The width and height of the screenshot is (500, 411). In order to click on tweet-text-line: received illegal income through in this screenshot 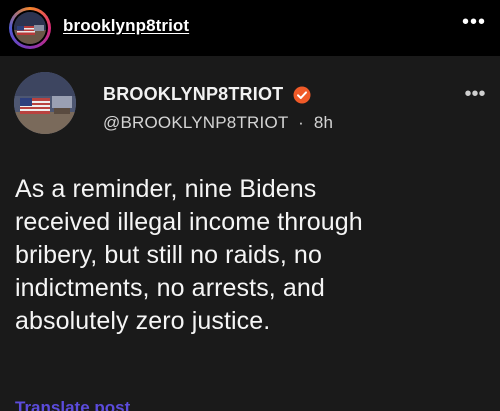, I will do `click(189, 222)`.